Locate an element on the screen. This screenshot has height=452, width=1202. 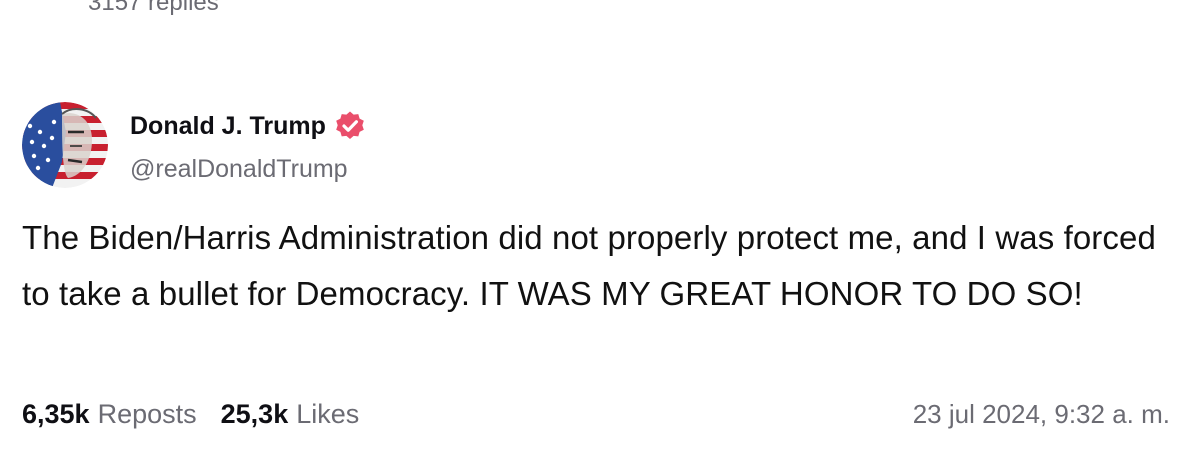
post-stats: 6,35k Reposts 25,3k Likes is located at coordinates (202, 414).